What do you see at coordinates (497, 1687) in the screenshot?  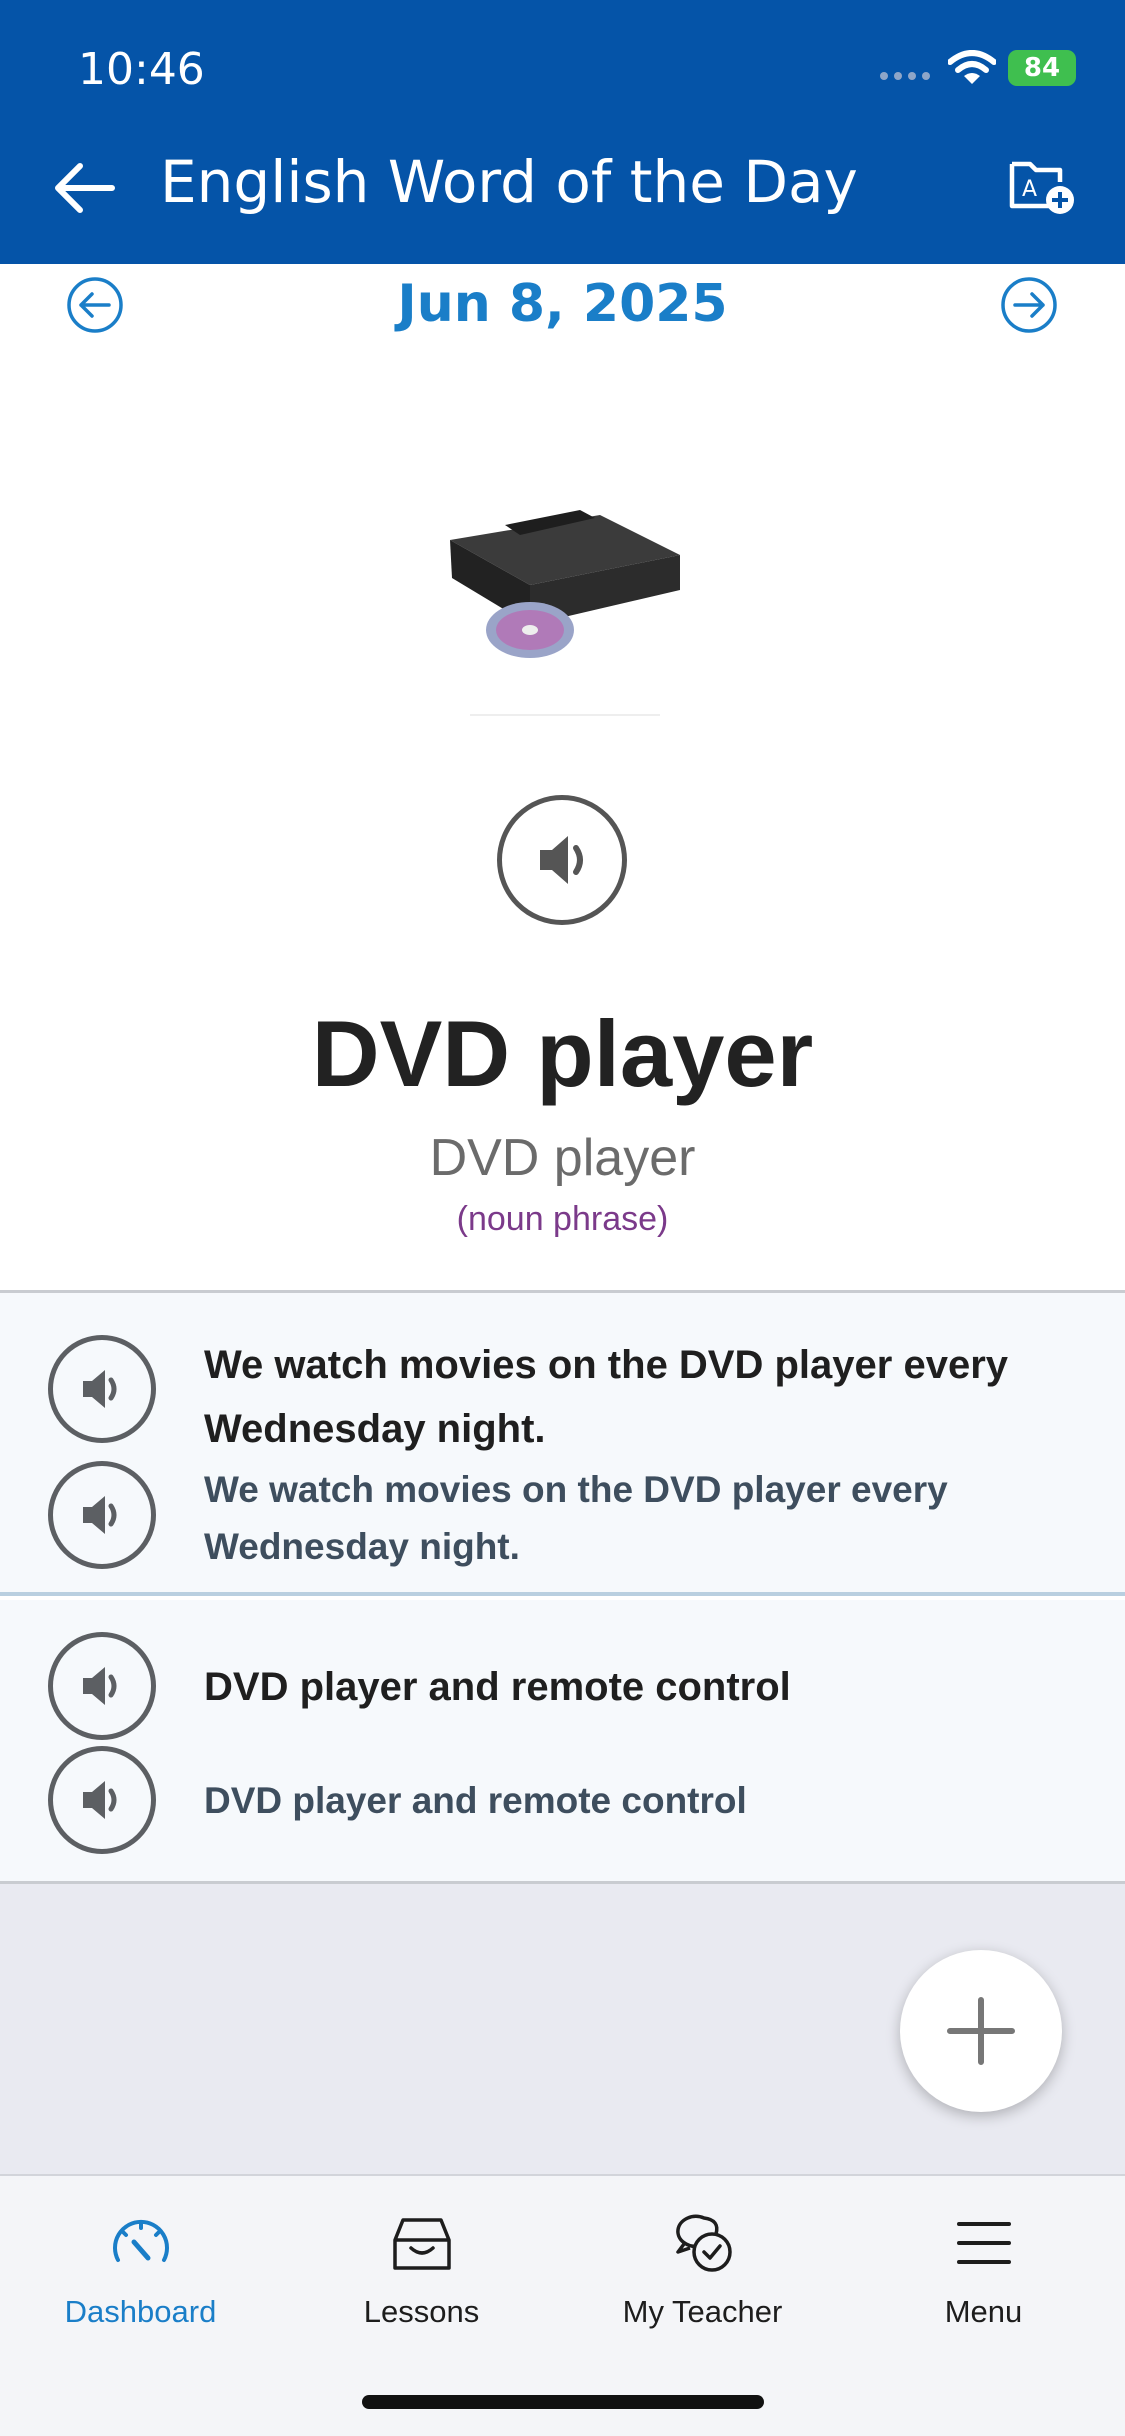 I see `example-sentence: DVD player and remote control` at bounding box center [497, 1687].